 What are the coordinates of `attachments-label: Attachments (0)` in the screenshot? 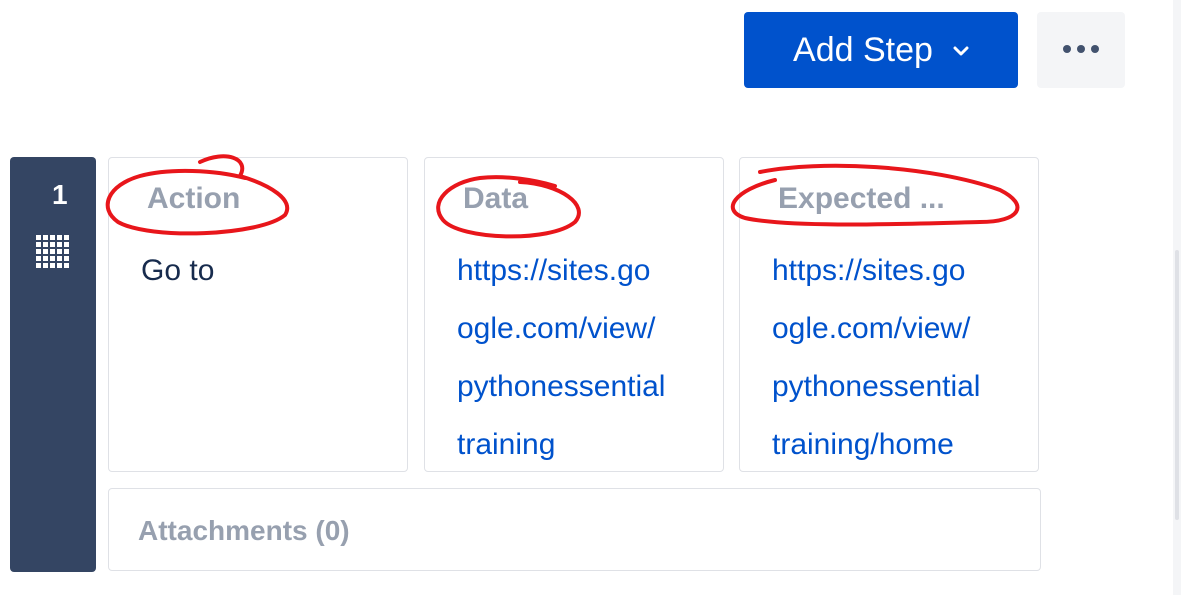 It's located at (244, 530).